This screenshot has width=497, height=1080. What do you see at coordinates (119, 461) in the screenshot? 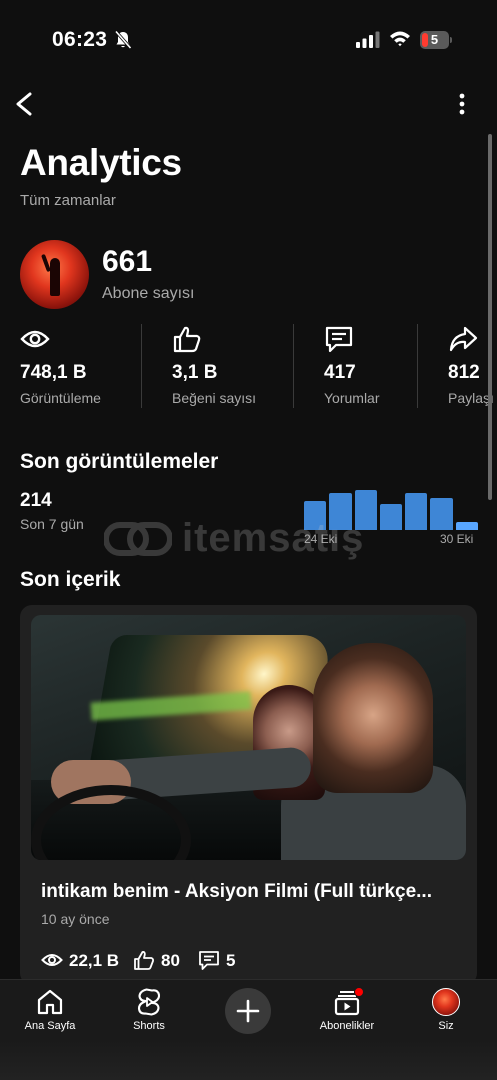
I see `recent-views-title: Son görüntülemeler` at bounding box center [119, 461].